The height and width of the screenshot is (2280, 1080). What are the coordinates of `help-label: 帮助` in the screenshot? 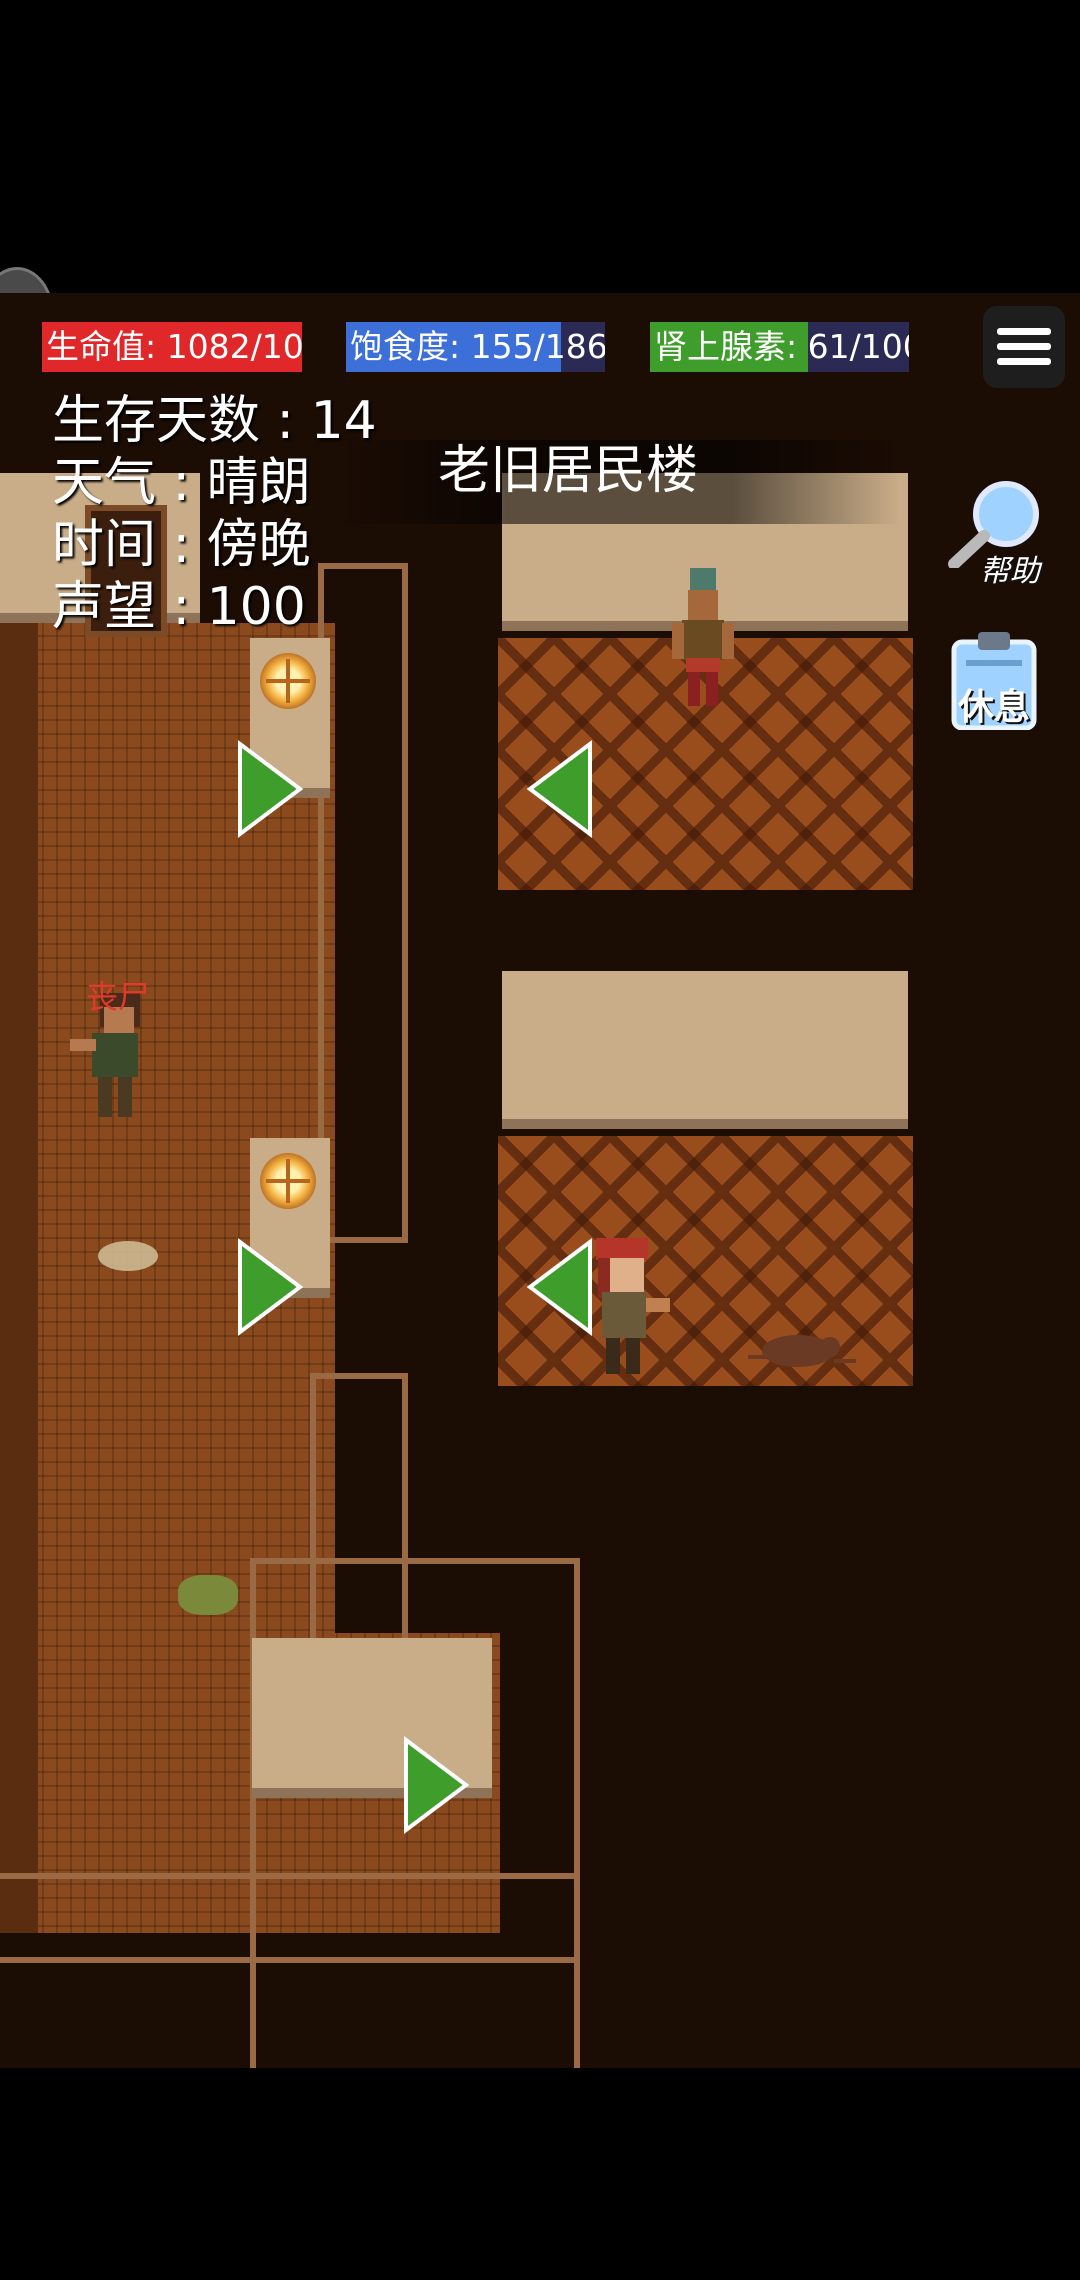 It's located at (1010, 571).